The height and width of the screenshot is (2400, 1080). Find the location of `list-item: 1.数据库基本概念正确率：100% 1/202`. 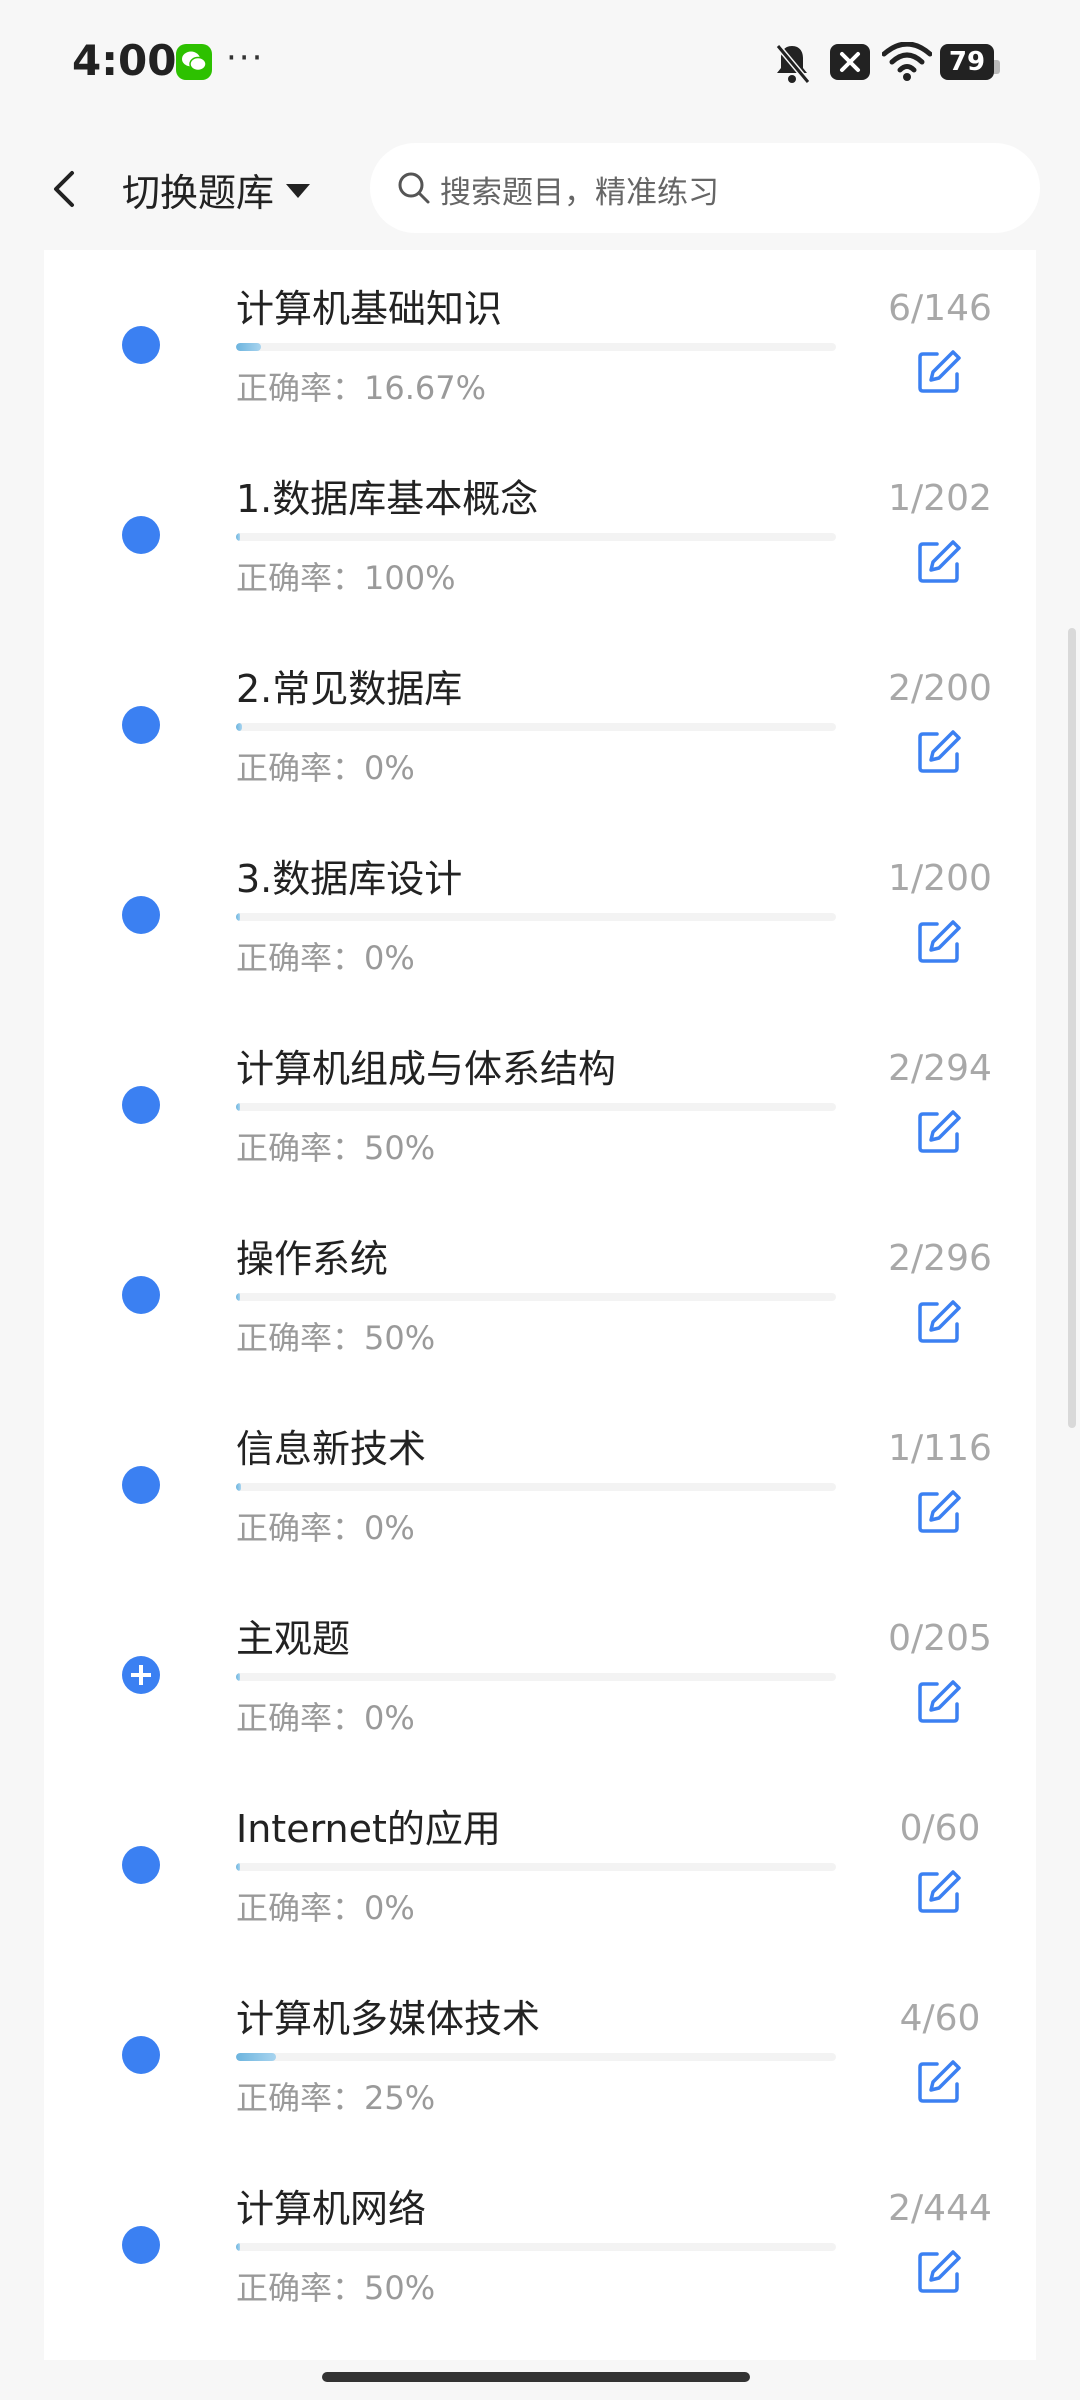

list-item: 1.数据库基本概念正确率：100% 1/202 is located at coordinates (540, 533).